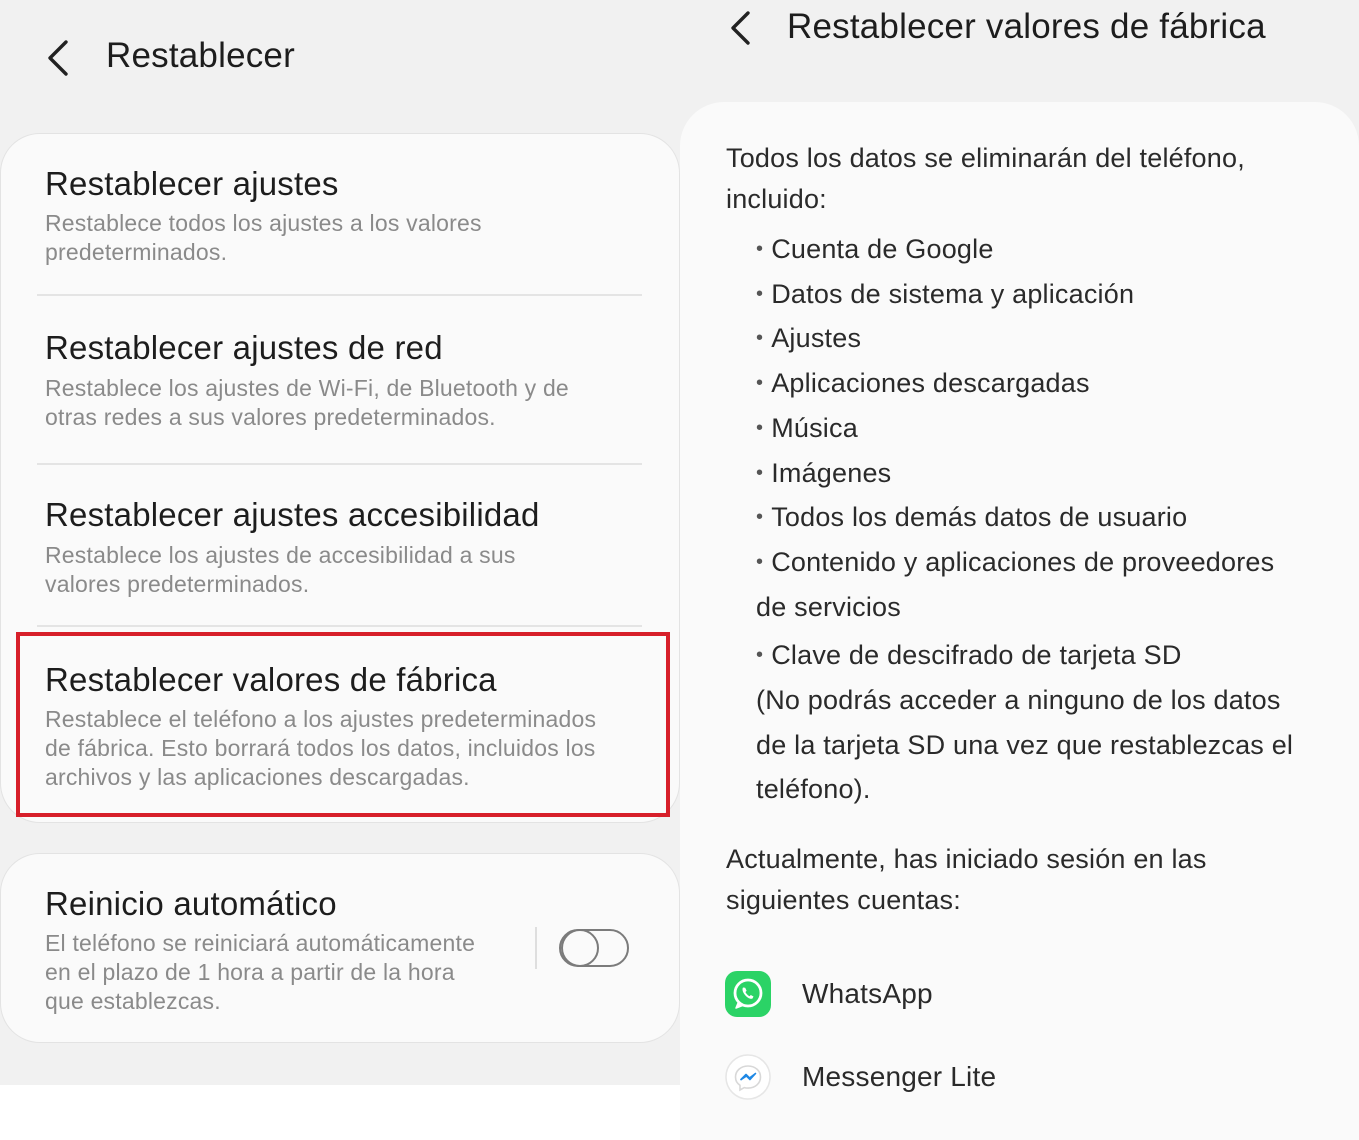  I want to click on list-item: • Todos los demás datos de usuario, so click(972, 517).